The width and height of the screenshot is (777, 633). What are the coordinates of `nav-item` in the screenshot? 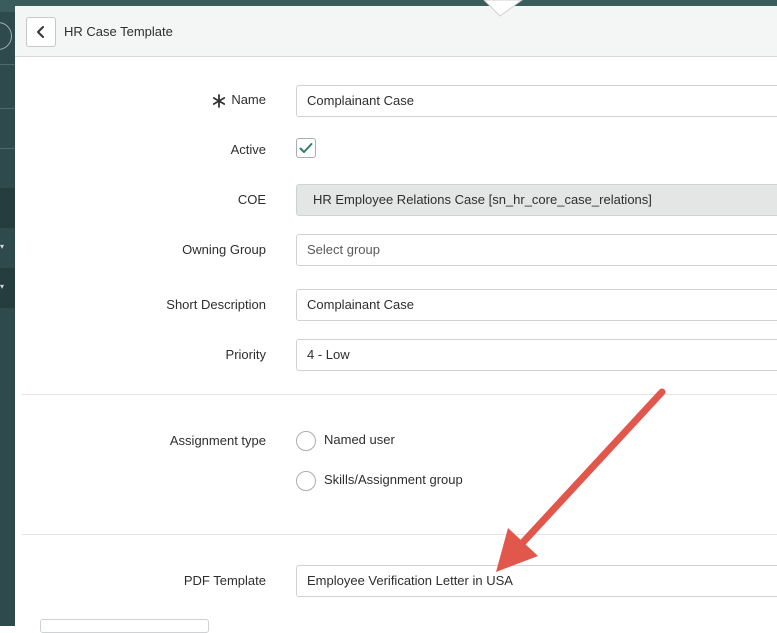 It's located at (7, 208).